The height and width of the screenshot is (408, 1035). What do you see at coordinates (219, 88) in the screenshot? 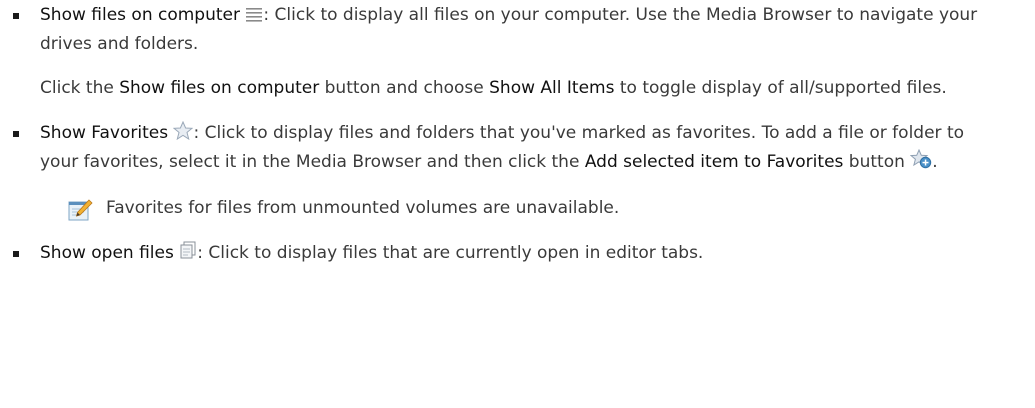
I see `show-files-on-computer-ref: Show files on computer` at bounding box center [219, 88].